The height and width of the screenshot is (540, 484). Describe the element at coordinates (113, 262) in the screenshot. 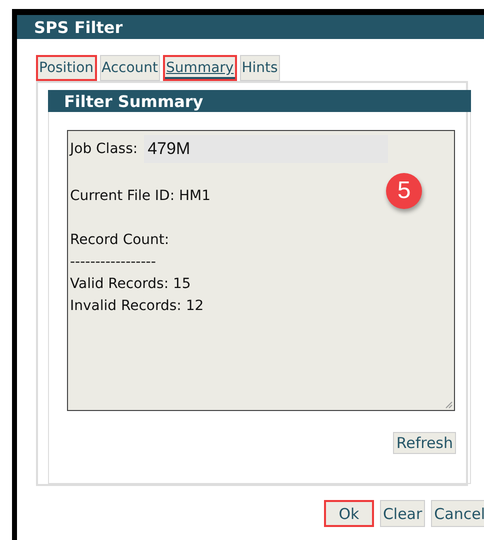

I see `summary-line: -----------------` at that location.